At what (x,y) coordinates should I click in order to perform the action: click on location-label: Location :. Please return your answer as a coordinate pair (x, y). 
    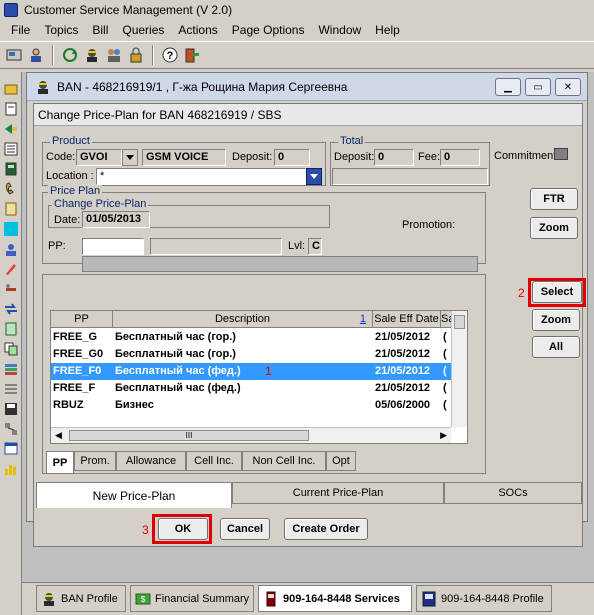
    Looking at the image, I should click on (70, 176).